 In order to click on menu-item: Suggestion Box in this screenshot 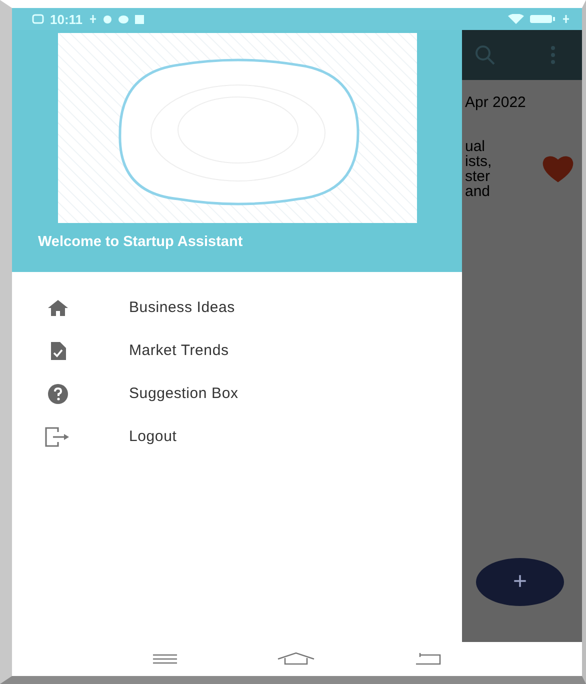, I will do `click(237, 393)`.